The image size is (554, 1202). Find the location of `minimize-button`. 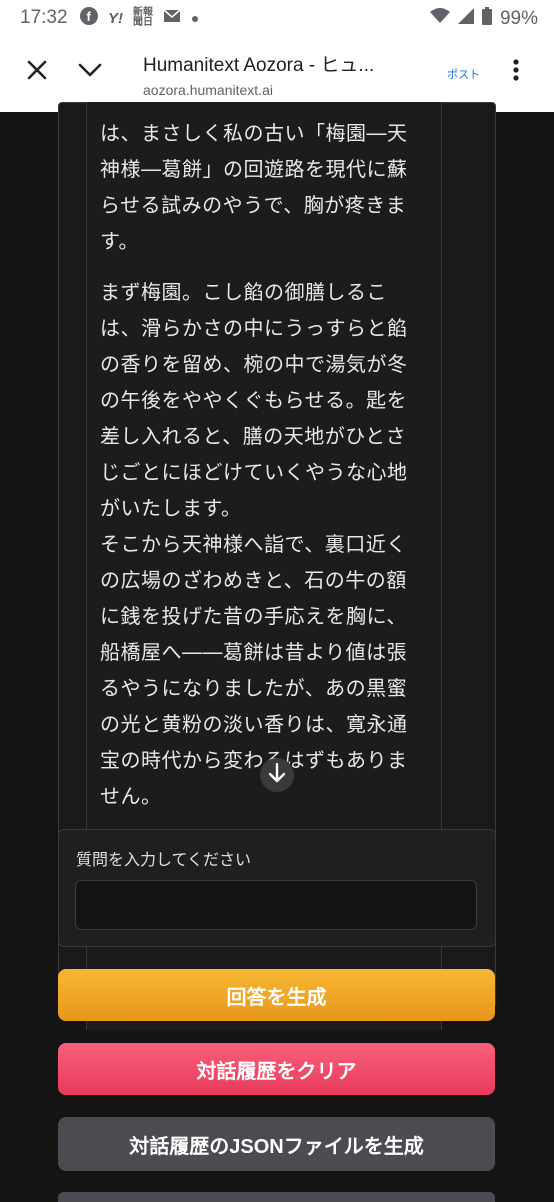

minimize-button is located at coordinates (90, 72).